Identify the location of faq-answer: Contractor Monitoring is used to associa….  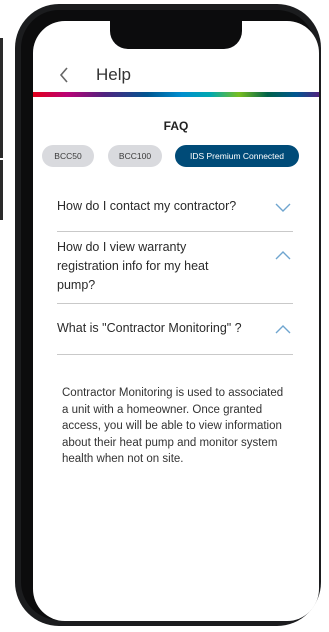
(173, 426).